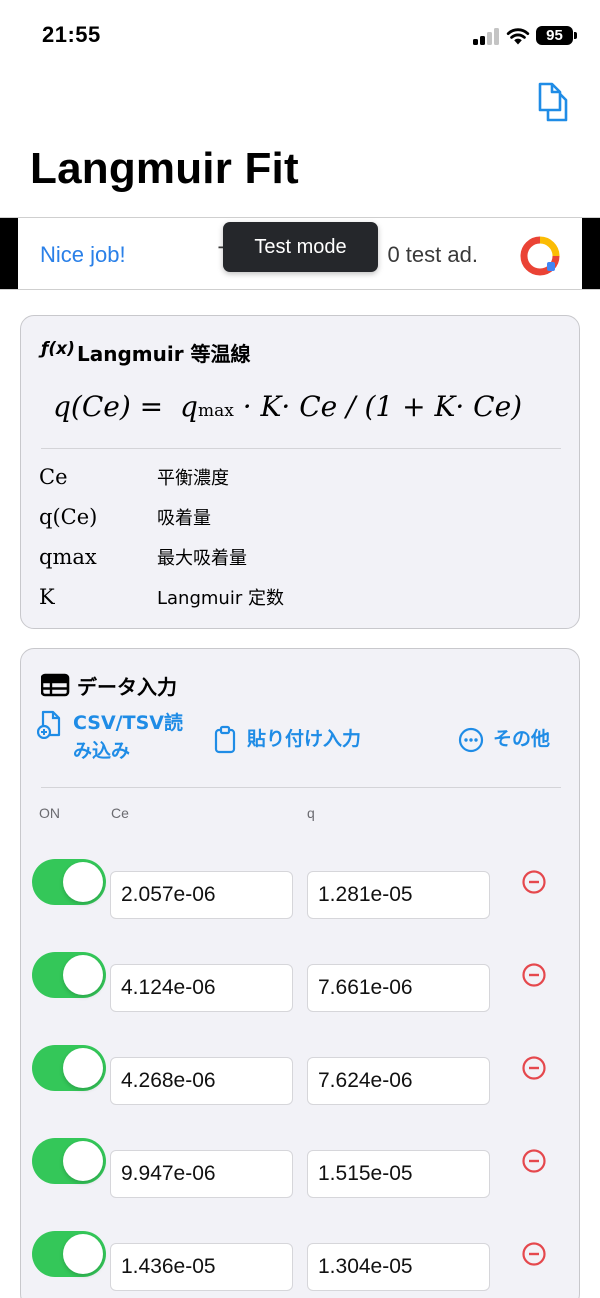 This screenshot has width=600, height=1298. What do you see at coordinates (55, 685) in the screenshot?
I see `table-icon` at bounding box center [55, 685].